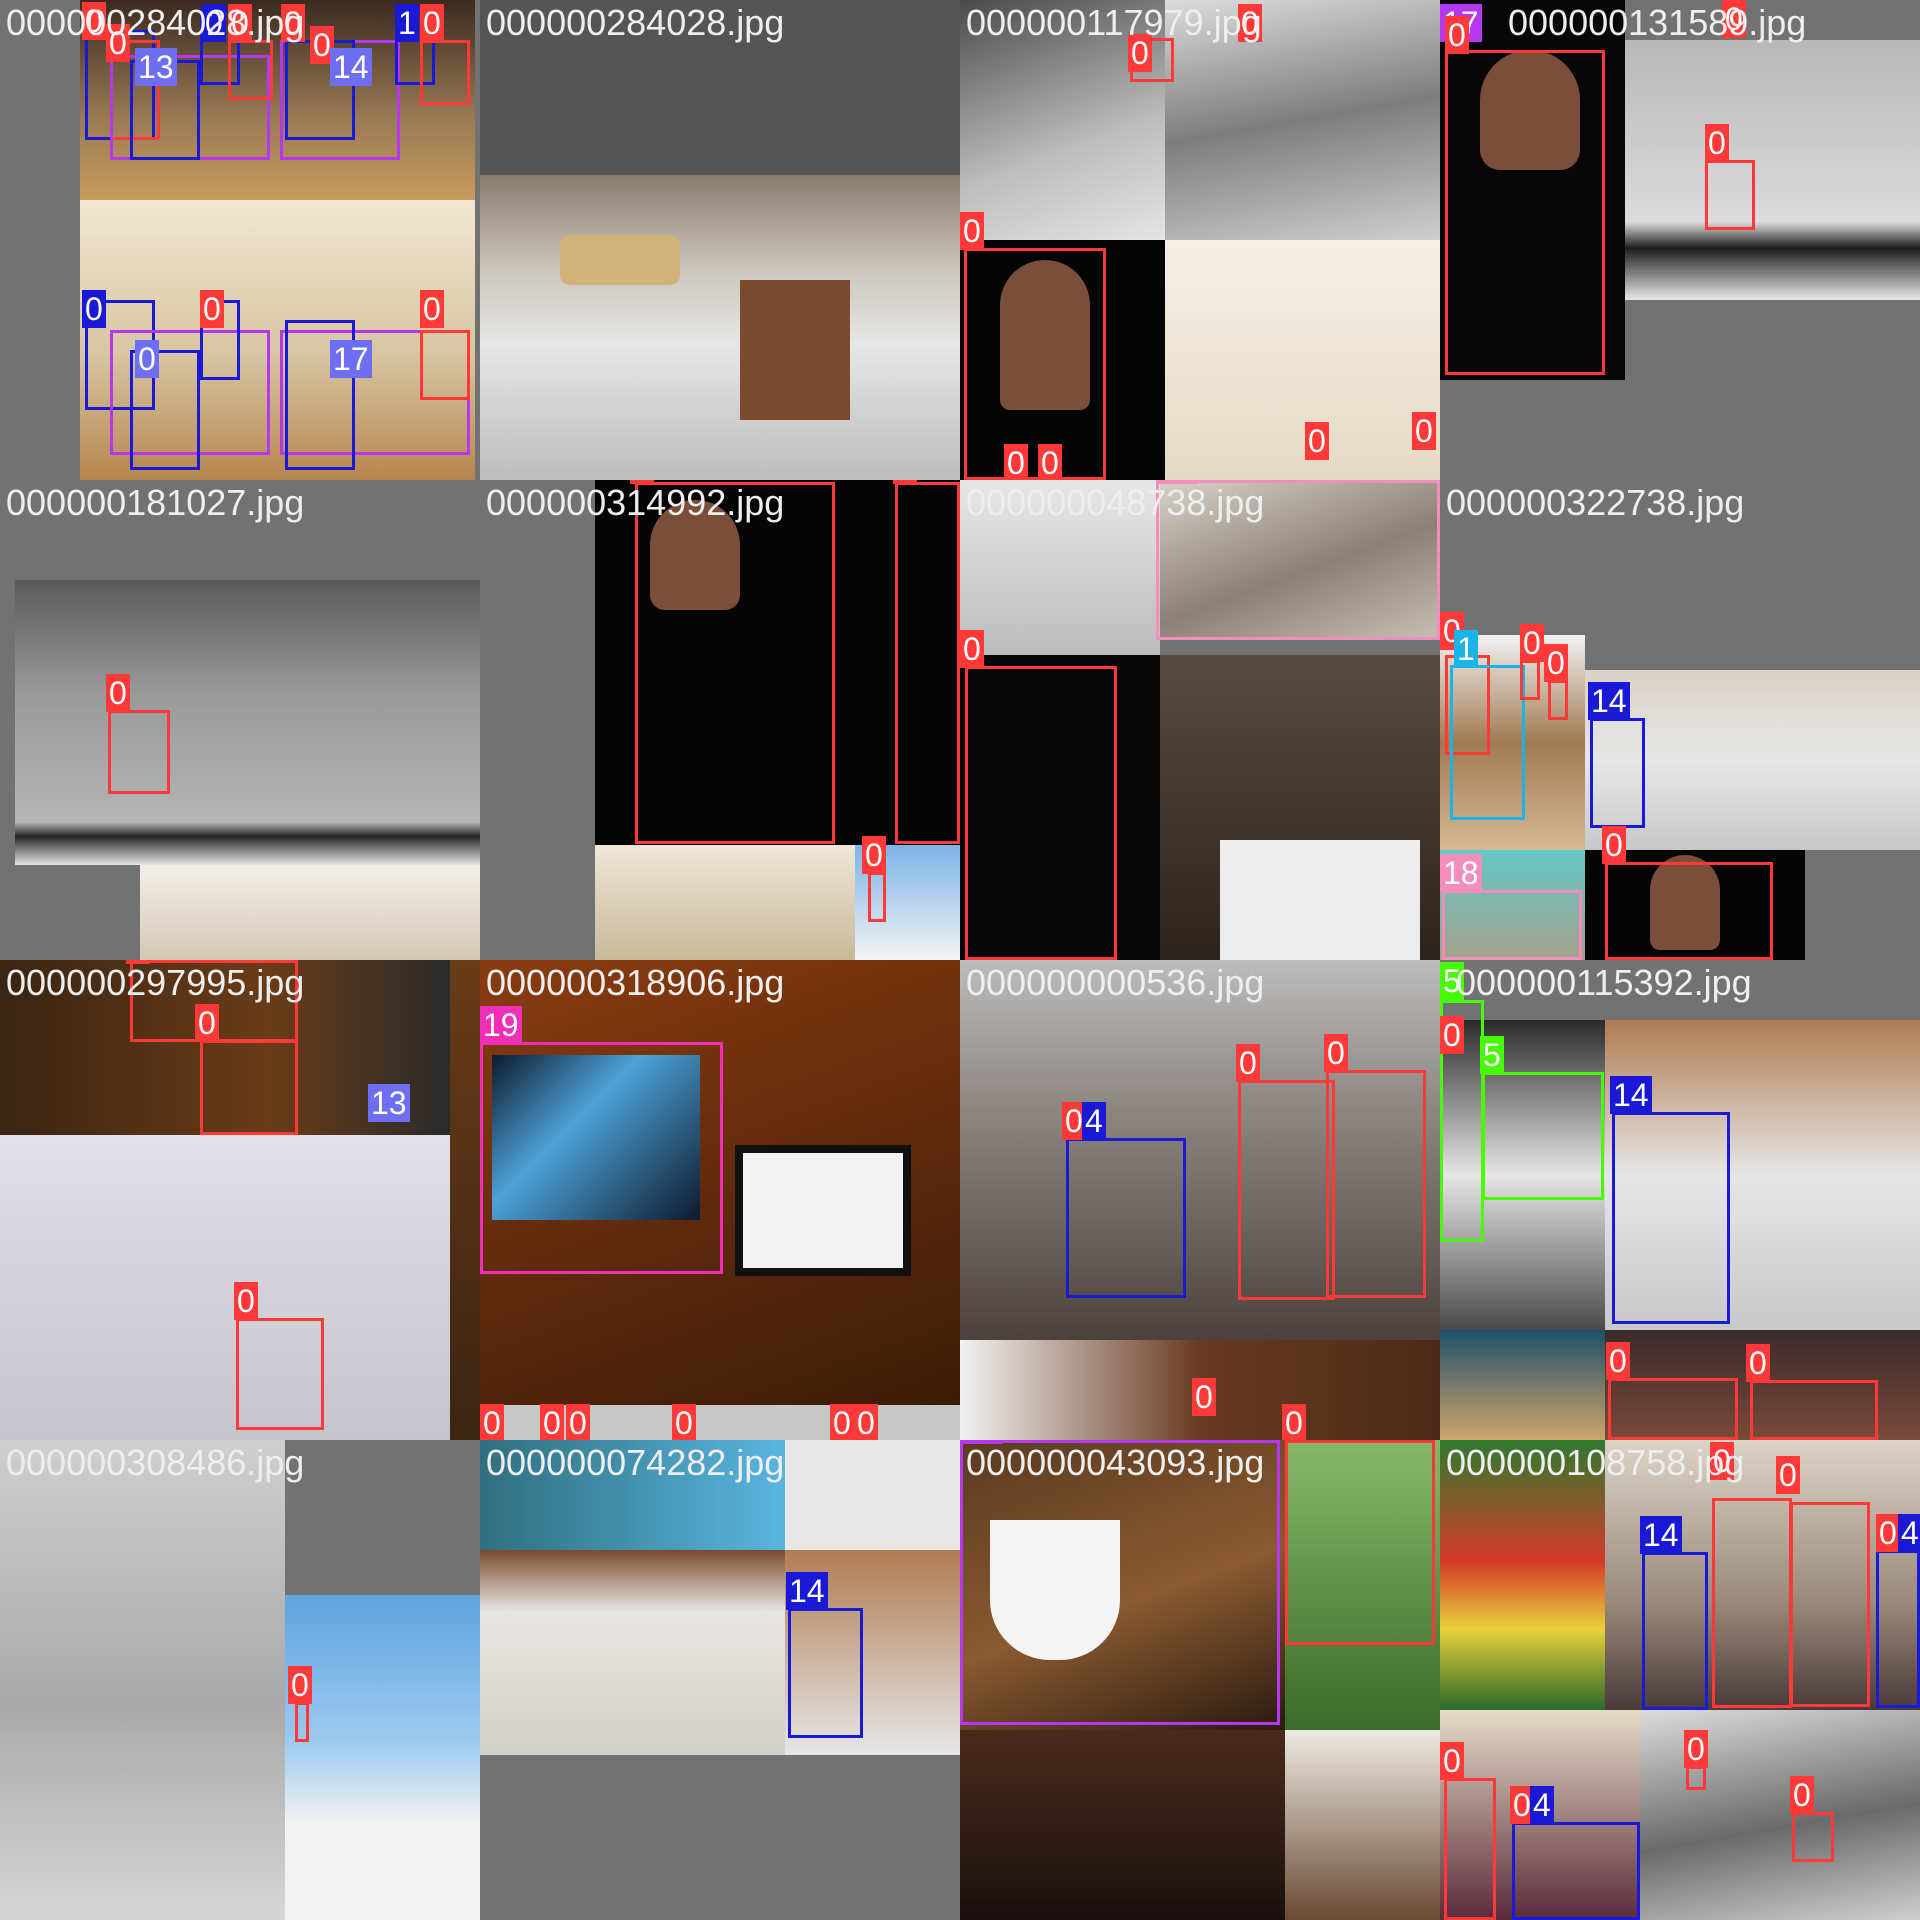 This screenshot has height=1920, width=1920. Describe the element at coordinates (1320, 900) in the screenshot. I see `laptop-screen` at that location.